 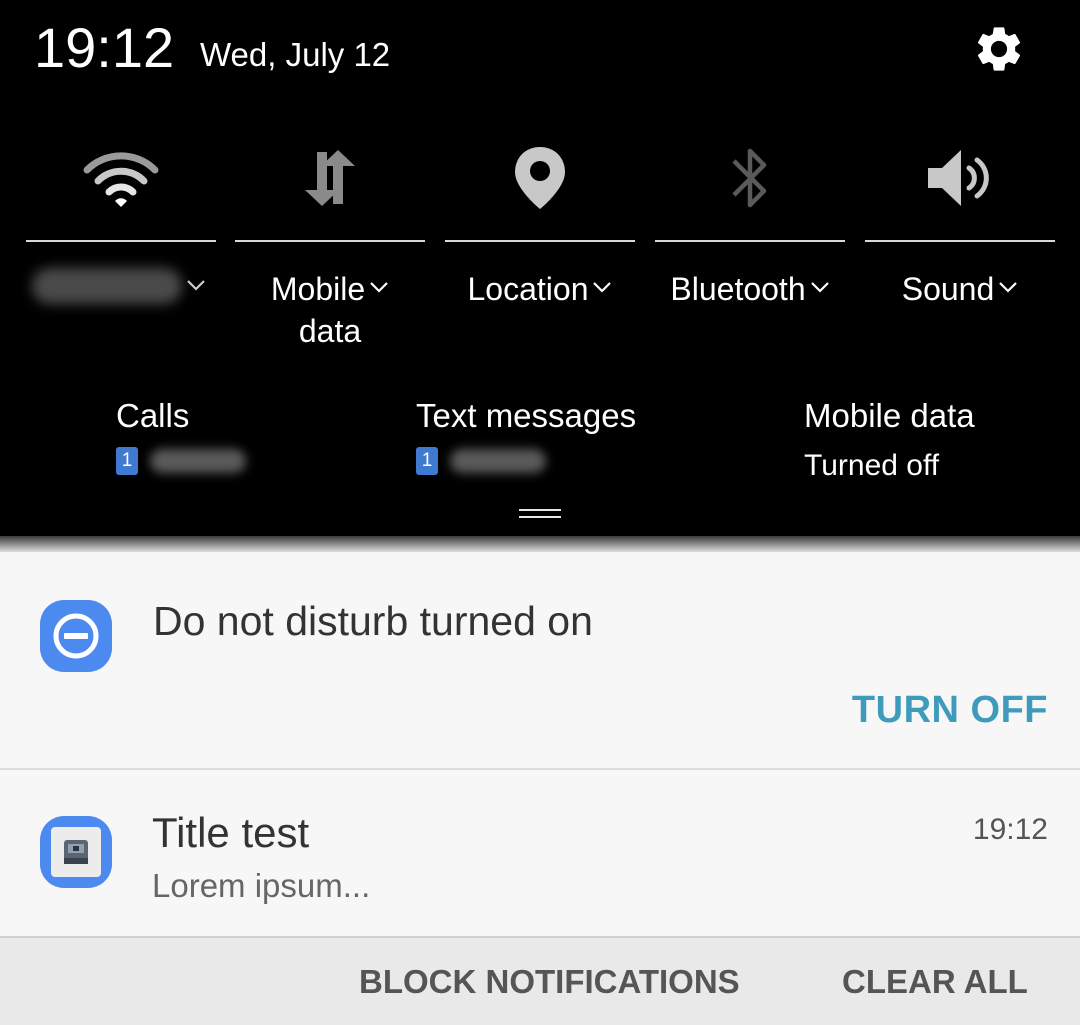 I want to click on notification-action-bar: BLOCK NOTIFICATIONS CLEAR ALL, so click(x=540, y=980).